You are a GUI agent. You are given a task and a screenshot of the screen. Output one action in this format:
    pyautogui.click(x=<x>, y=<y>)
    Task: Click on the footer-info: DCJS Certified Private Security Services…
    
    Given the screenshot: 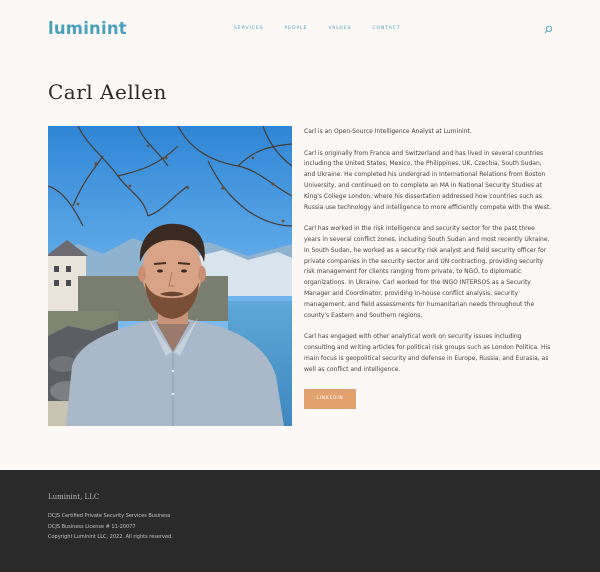 What is the action you would take?
    pyautogui.click(x=110, y=527)
    